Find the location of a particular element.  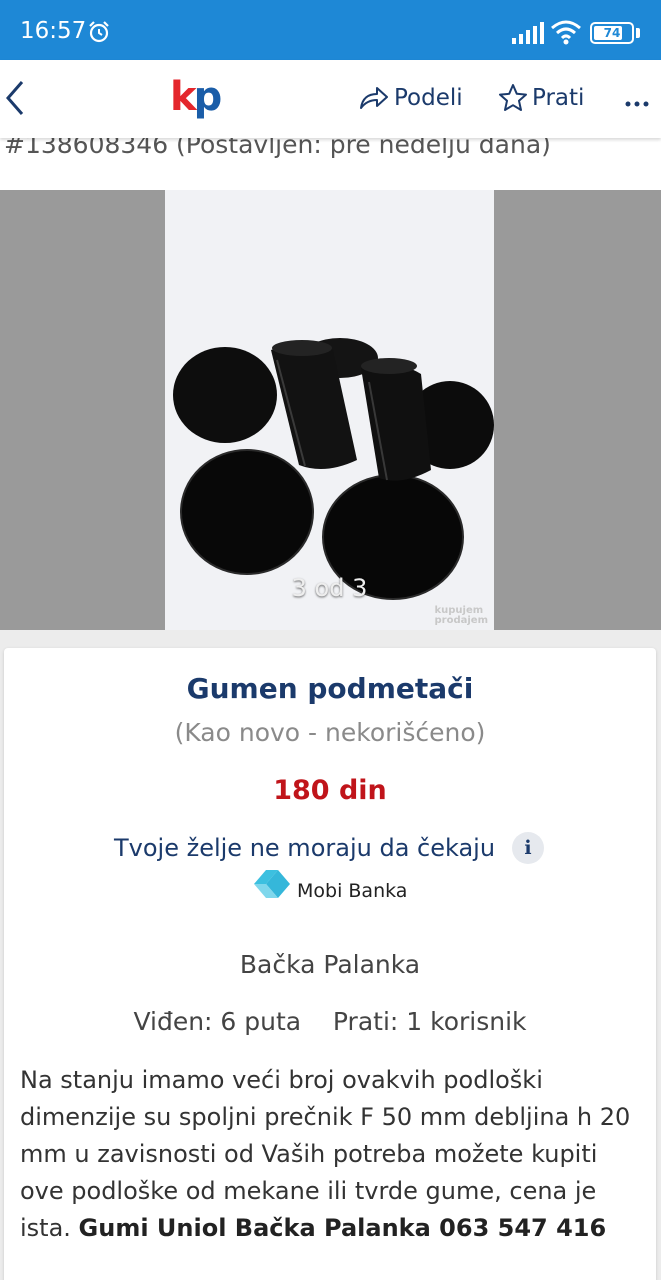

kp-logo: kp is located at coordinates (196, 97).